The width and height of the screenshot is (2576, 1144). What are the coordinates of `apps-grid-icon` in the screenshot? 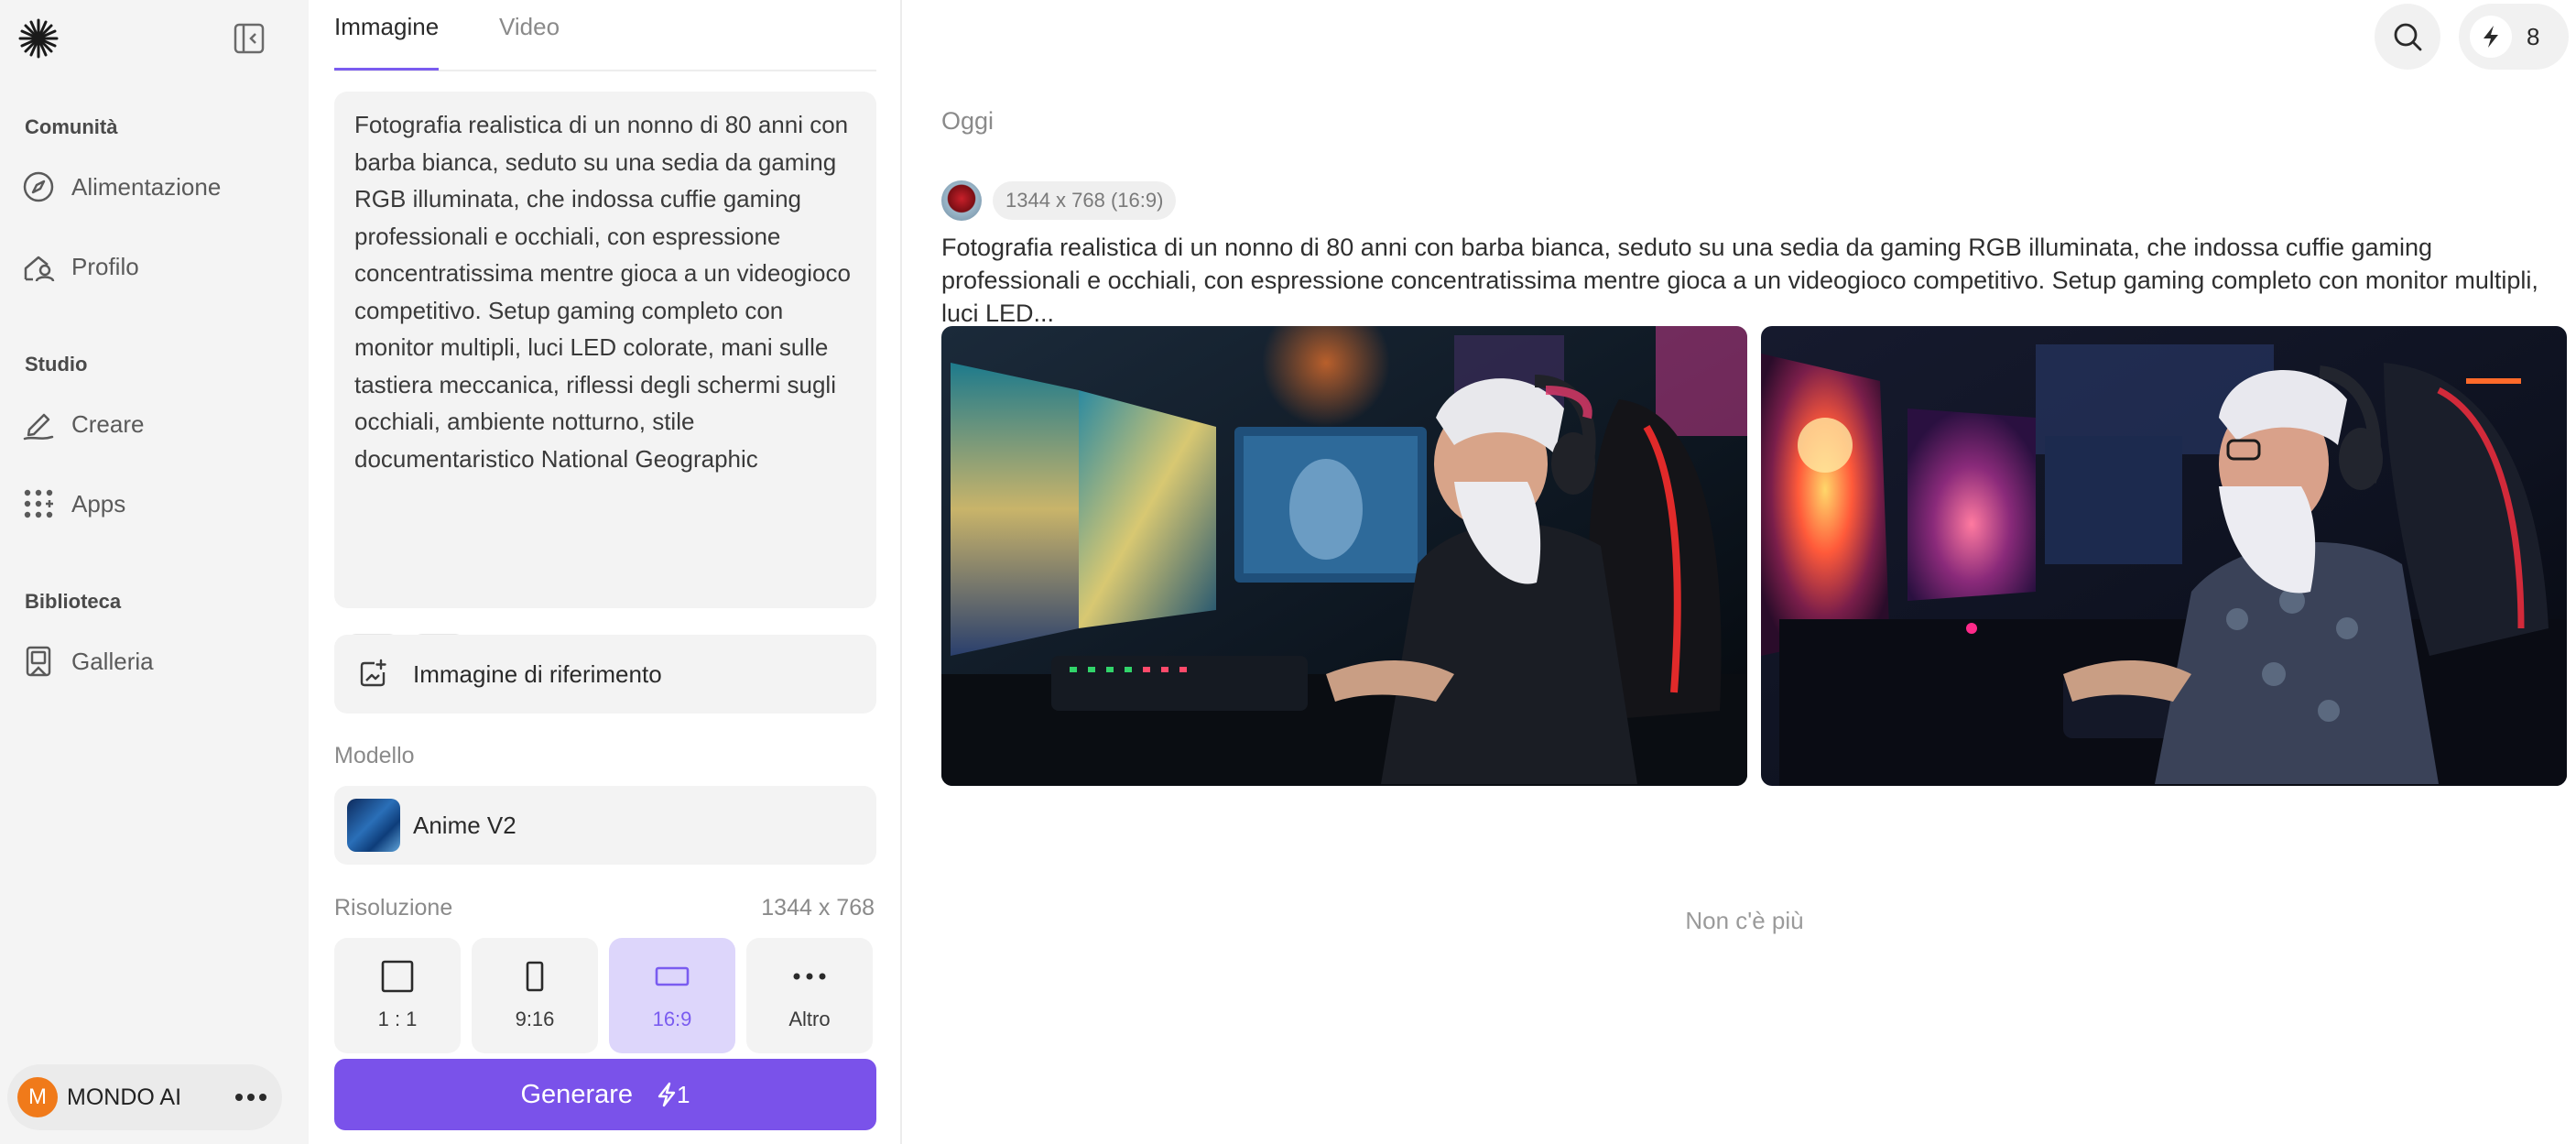 It's located at (38, 504).